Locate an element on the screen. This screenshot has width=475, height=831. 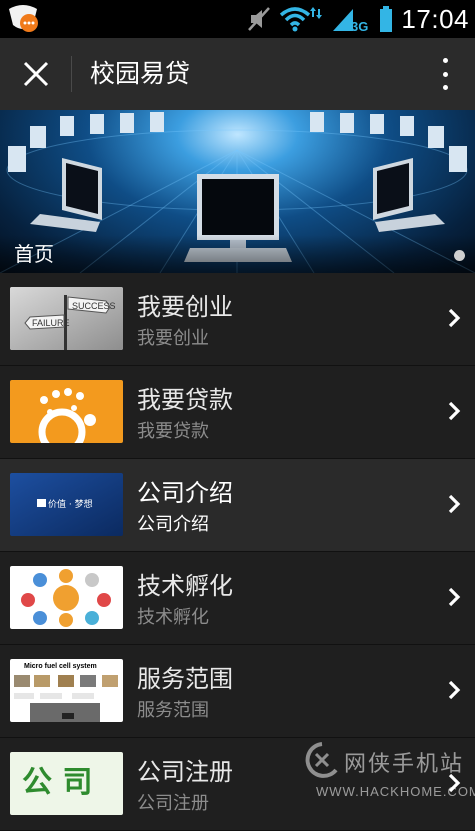
thumbnail-text: 公 司 is located at coordinates (57, 782).